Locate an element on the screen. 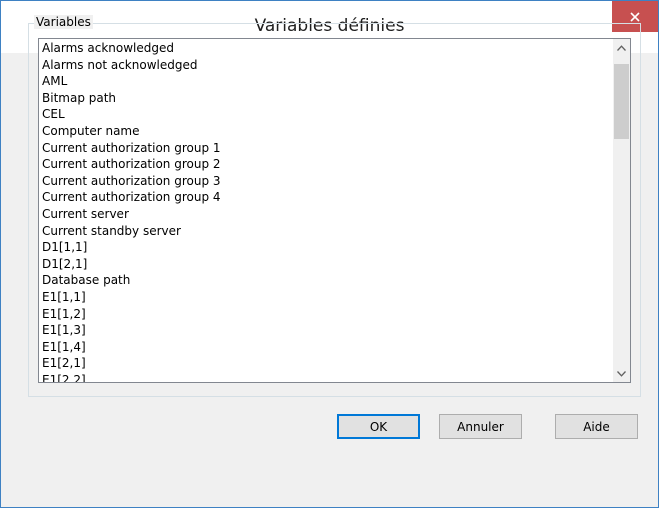 The height and width of the screenshot is (508, 659). variables-group-label: Variables is located at coordinates (63, 22).